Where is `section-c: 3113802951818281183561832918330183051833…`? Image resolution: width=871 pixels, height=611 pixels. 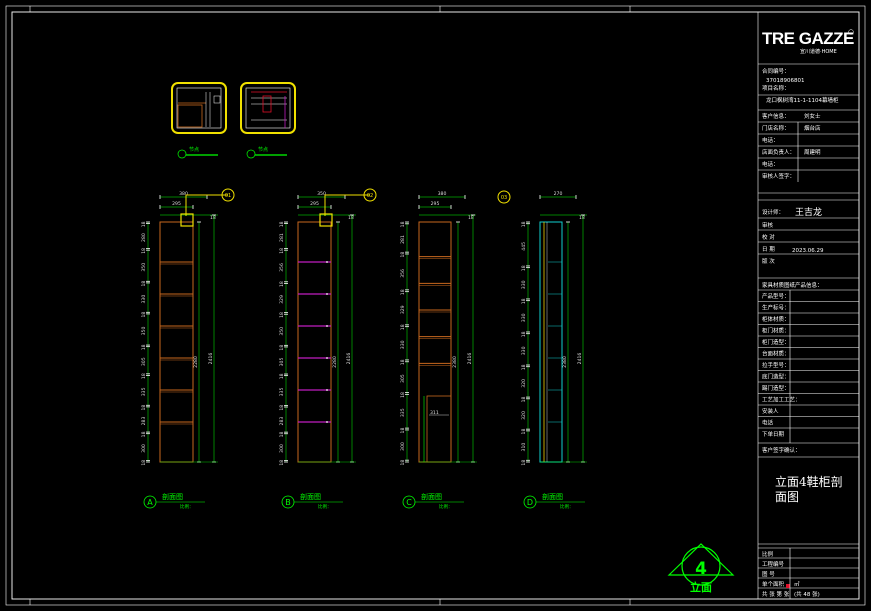 section-c: 3113802951818281183561832918330183051833… is located at coordinates (438, 350).